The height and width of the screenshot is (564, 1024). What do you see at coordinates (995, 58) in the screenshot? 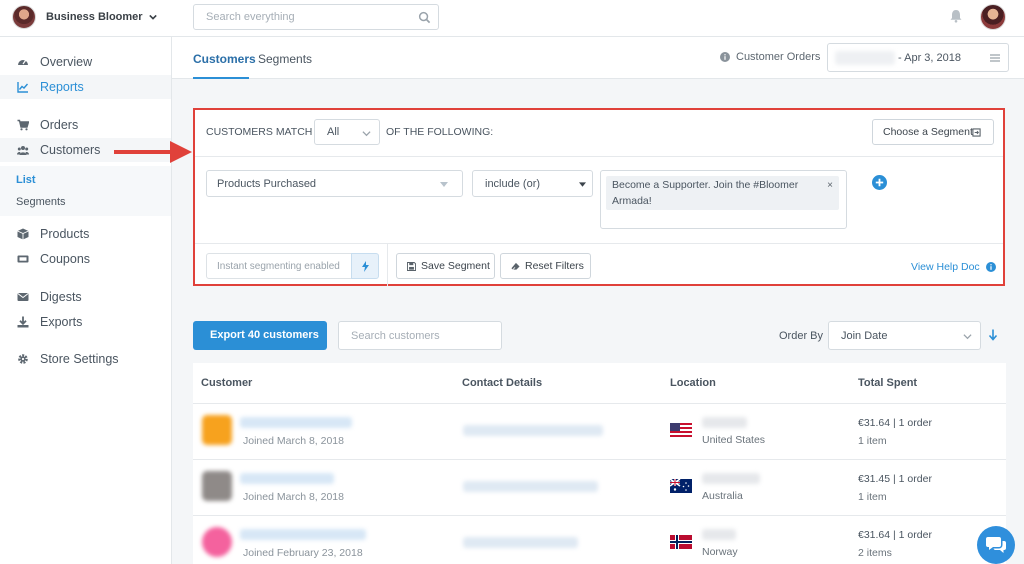
I see `menu-icon` at bounding box center [995, 58].